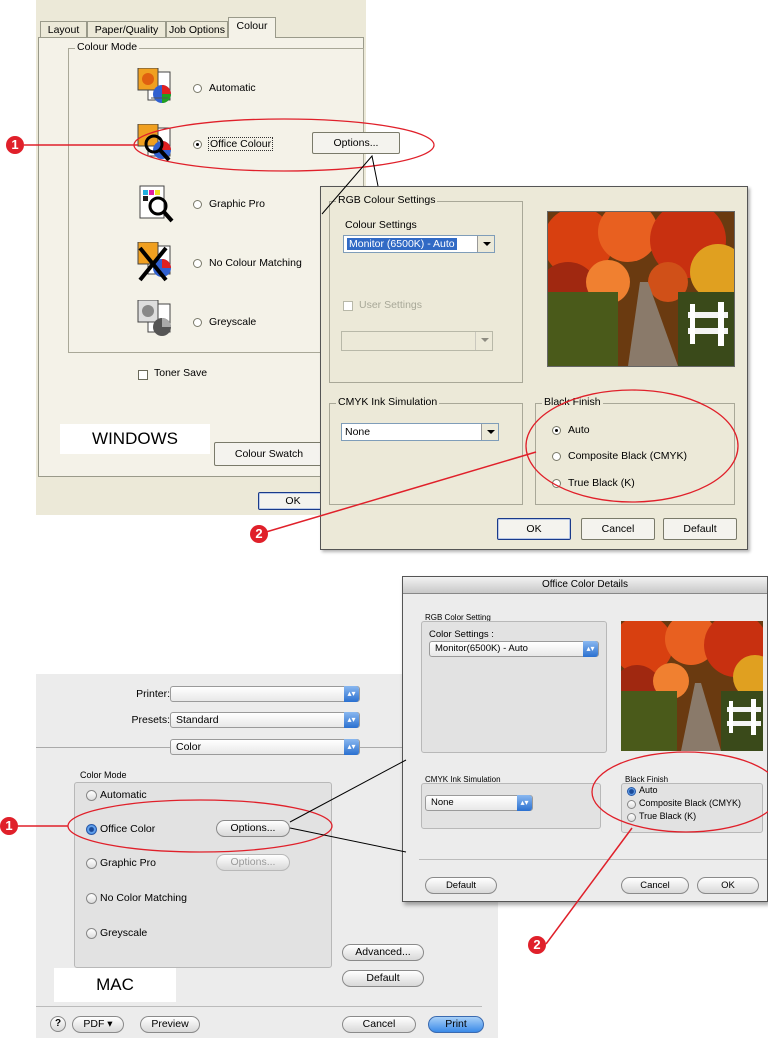 The height and width of the screenshot is (1046, 768). Describe the element at coordinates (197, 322) in the screenshot. I see `radio-greyscale` at that location.